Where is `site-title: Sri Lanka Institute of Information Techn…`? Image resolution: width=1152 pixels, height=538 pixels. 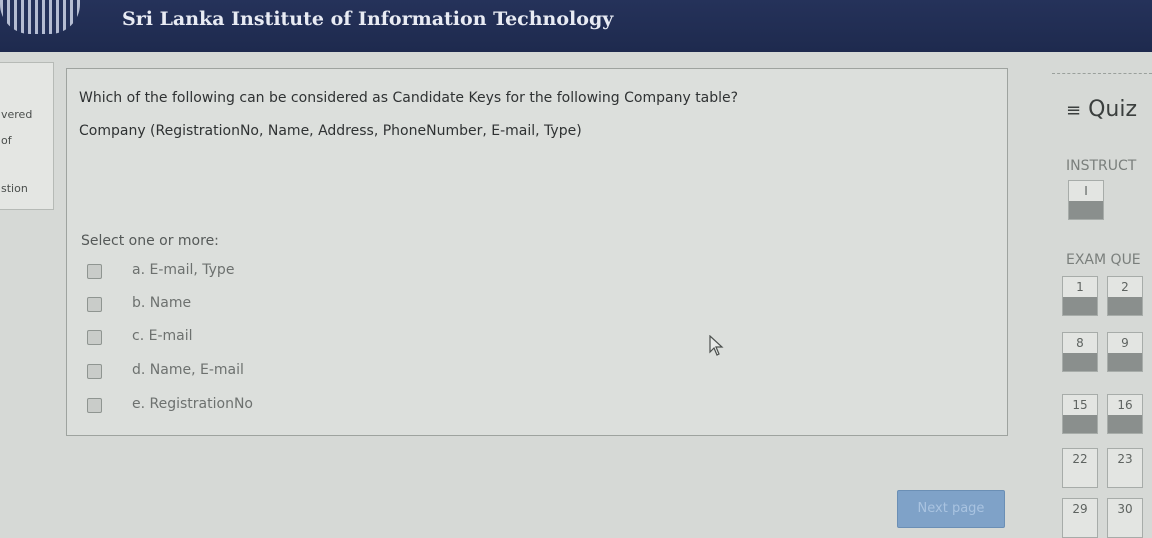 site-title: Sri Lanka Institute of Information Techn… is located at coordinates (368, 19).